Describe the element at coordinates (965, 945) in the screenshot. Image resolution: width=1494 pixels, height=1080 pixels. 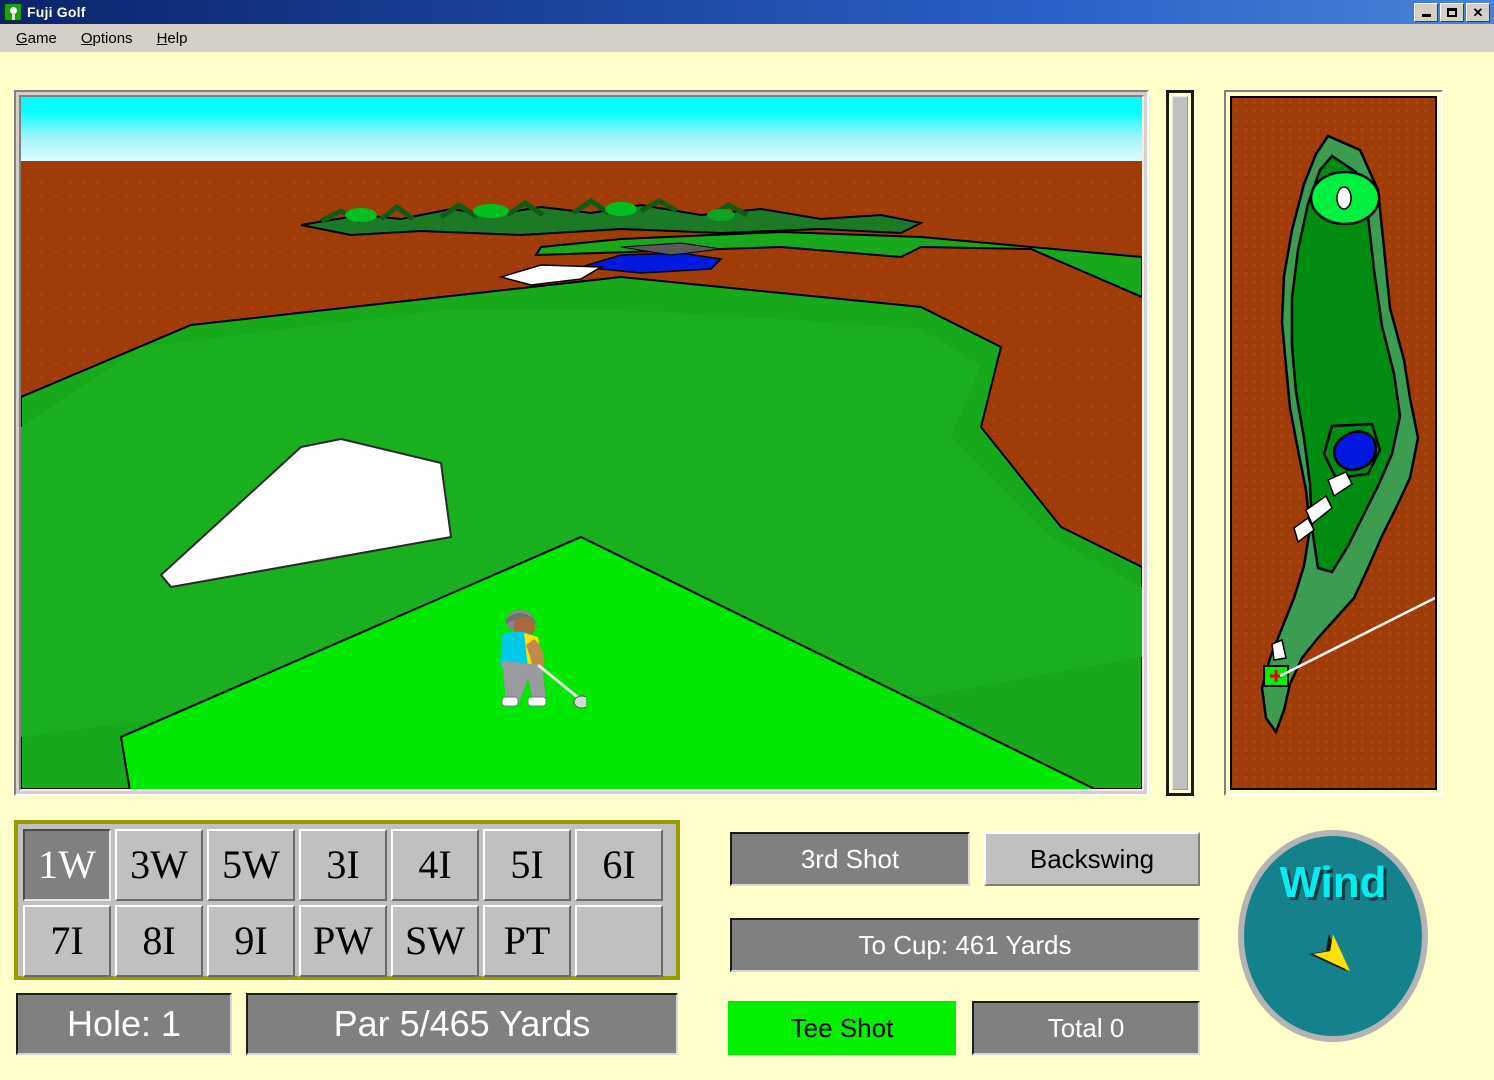
I see `to-cup-display: To Cup: 461 Yards` at that location.